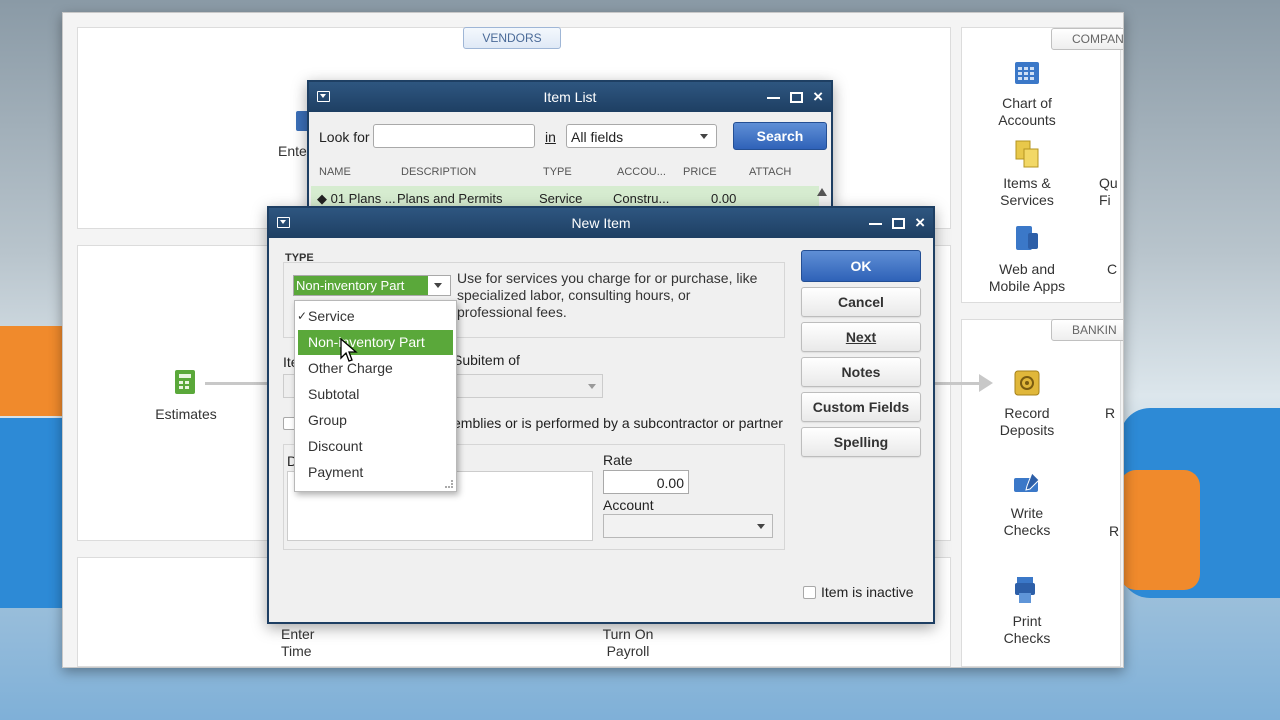 The height and width of the screenshot is (720, 1280). I want to click on reconcile-partial-label: R, so click(1114, 413).